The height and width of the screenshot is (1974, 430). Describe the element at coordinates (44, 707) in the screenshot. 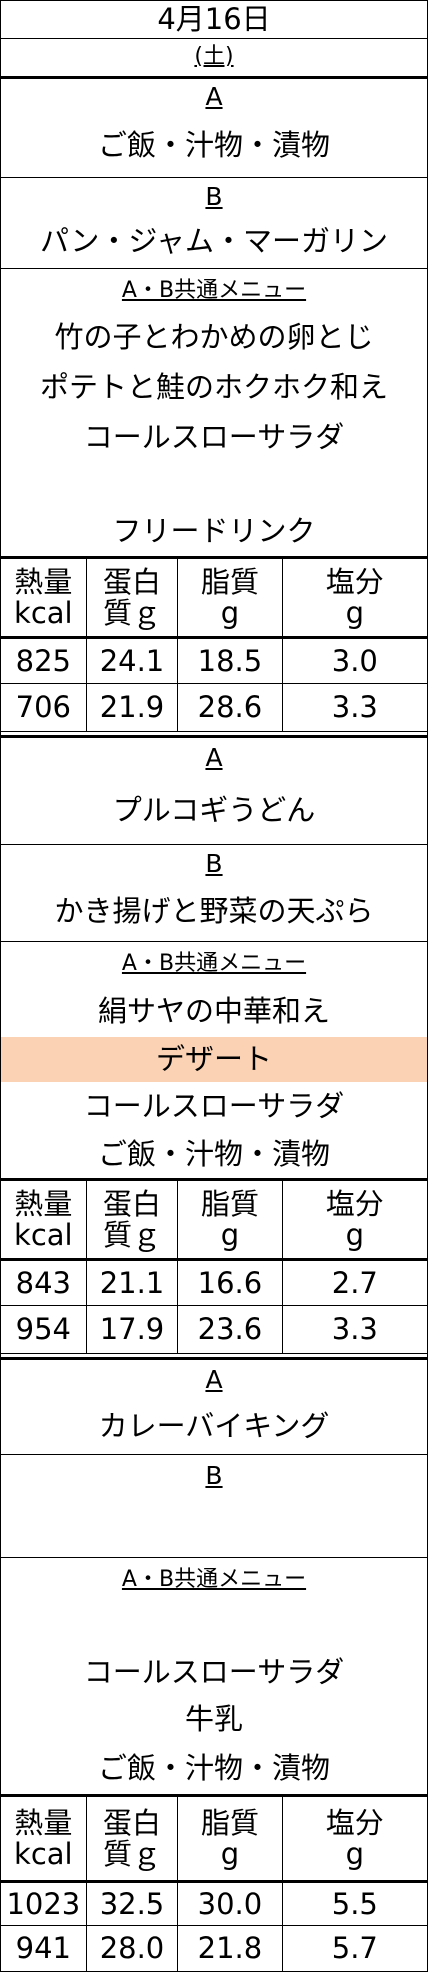

I see `energy-value: 706` at that location.